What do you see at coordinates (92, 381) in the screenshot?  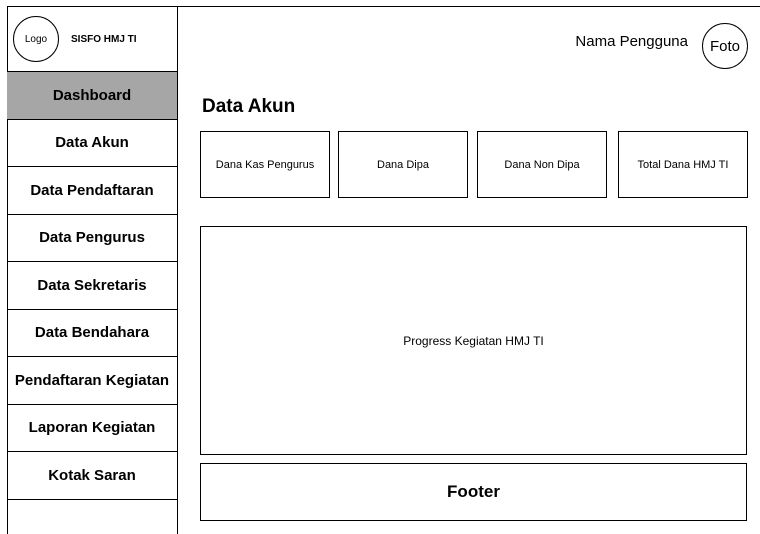 I see `sidebar-item-pendaftaran-kegiatan: Pendaftaran Kegiatan` at bounding box center [92, 381].